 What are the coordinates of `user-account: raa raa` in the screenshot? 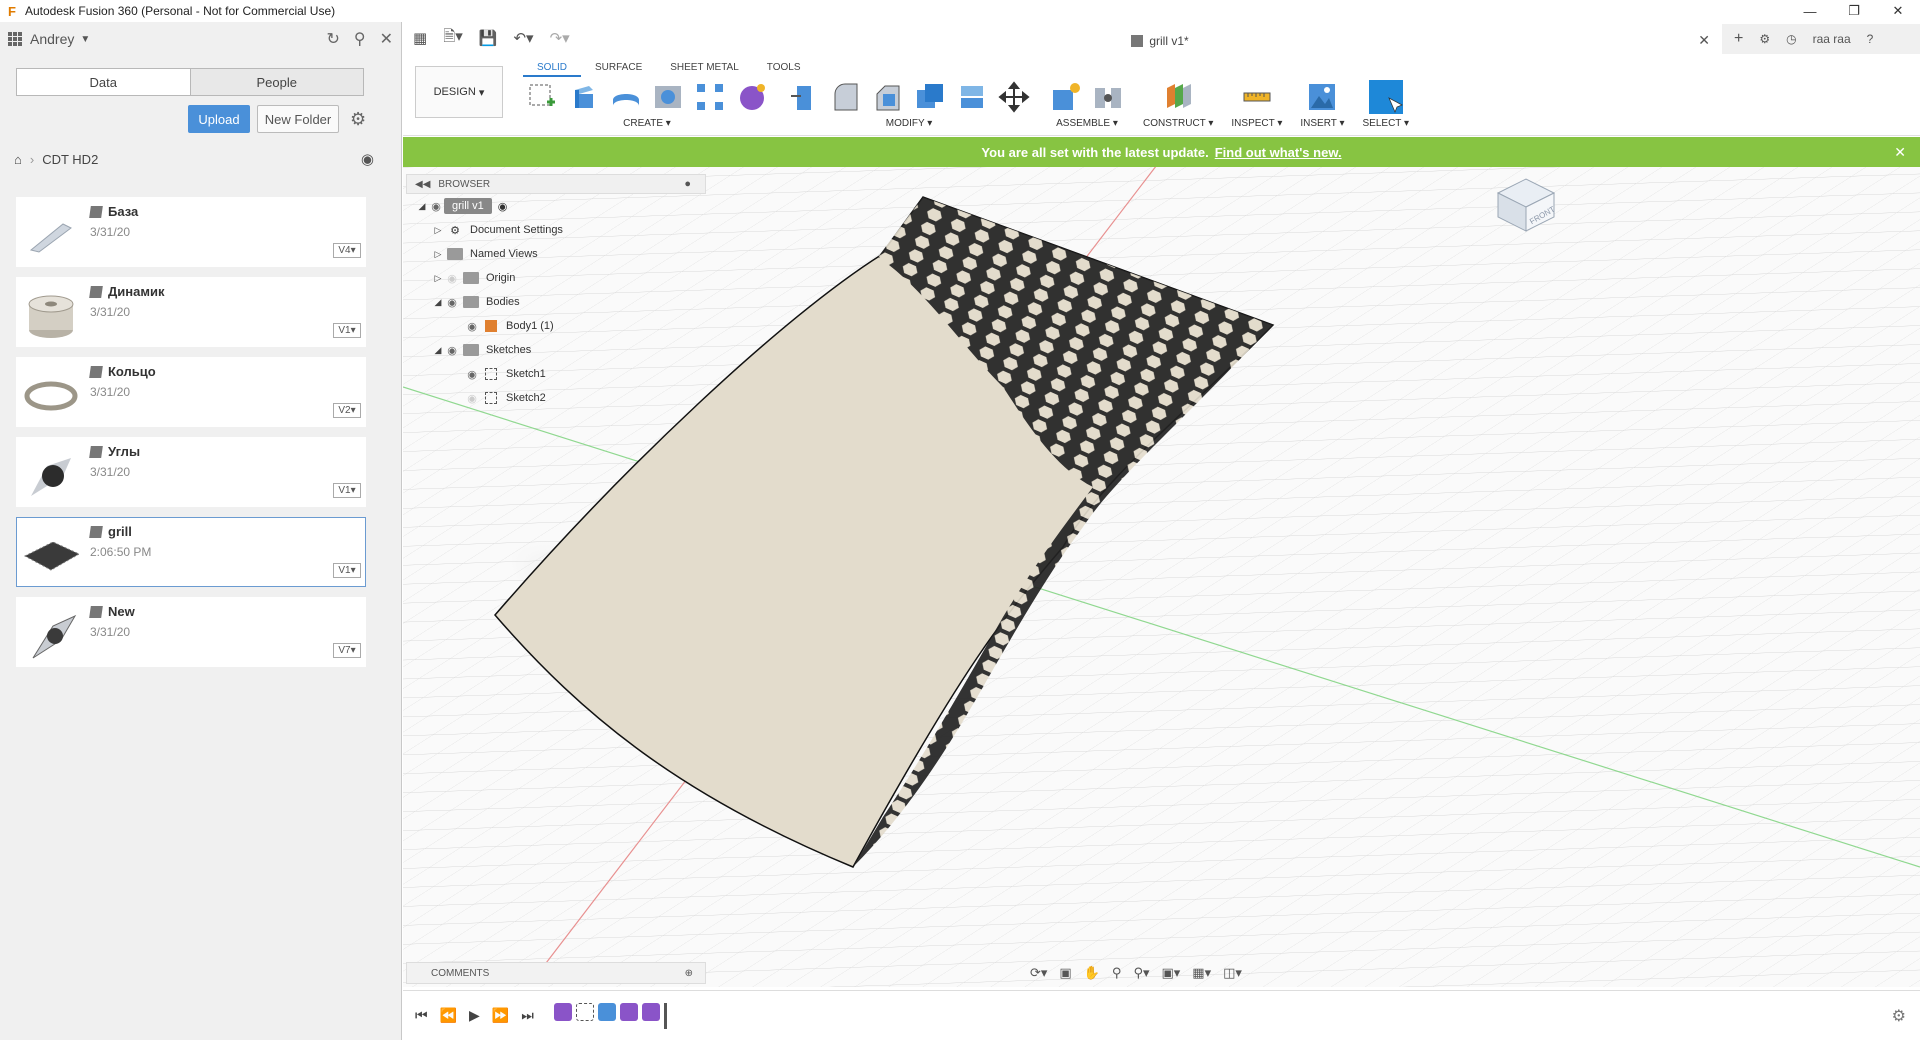 It's located at (1832, 39).